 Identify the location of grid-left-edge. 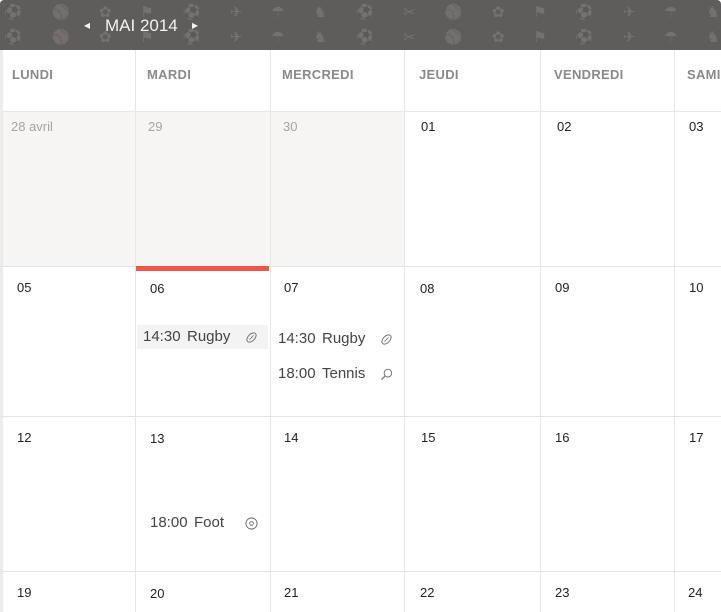
(1, 331).